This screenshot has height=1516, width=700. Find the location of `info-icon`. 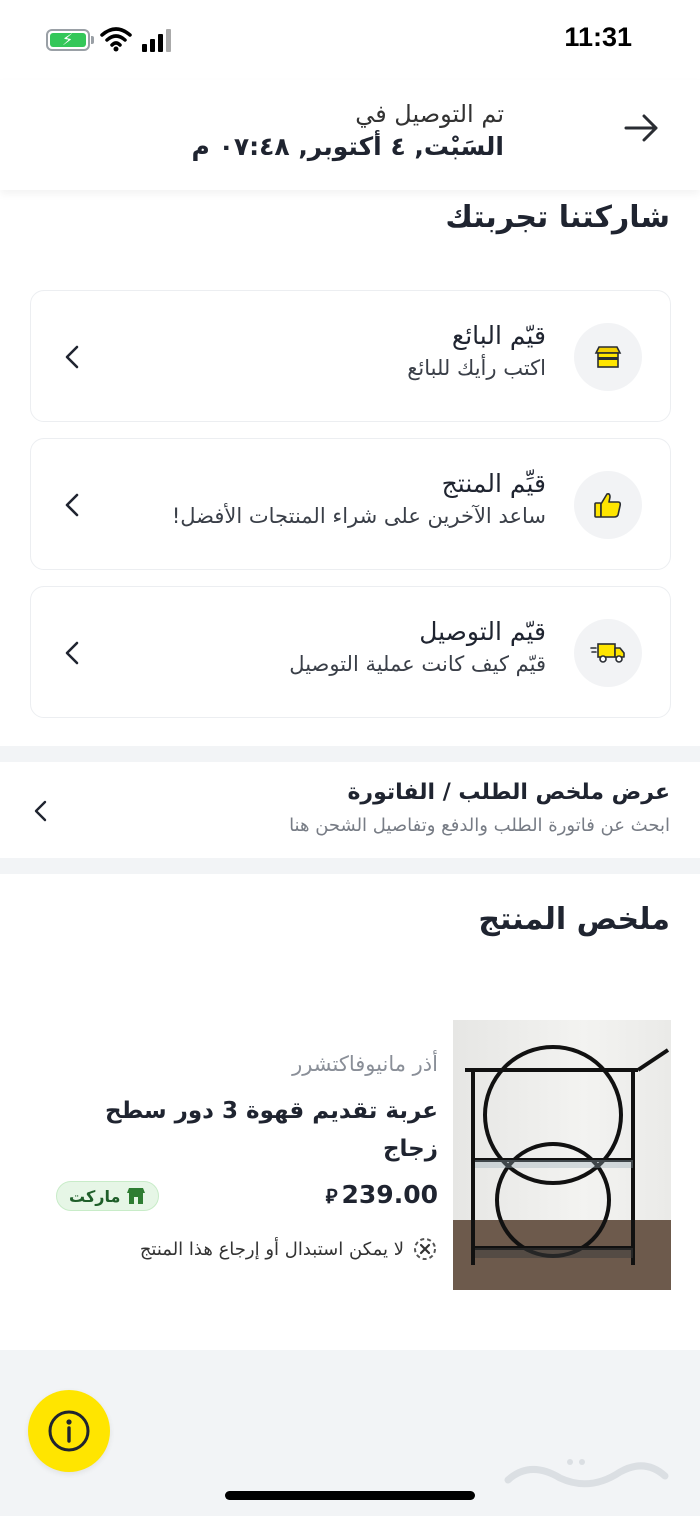

info-icon is located at coordinates (69, 1431).